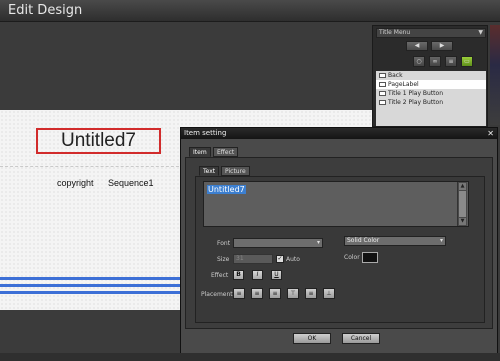 The image size is (500, 361). I want to click on tool-button-4: ▭, so click(467, 61).